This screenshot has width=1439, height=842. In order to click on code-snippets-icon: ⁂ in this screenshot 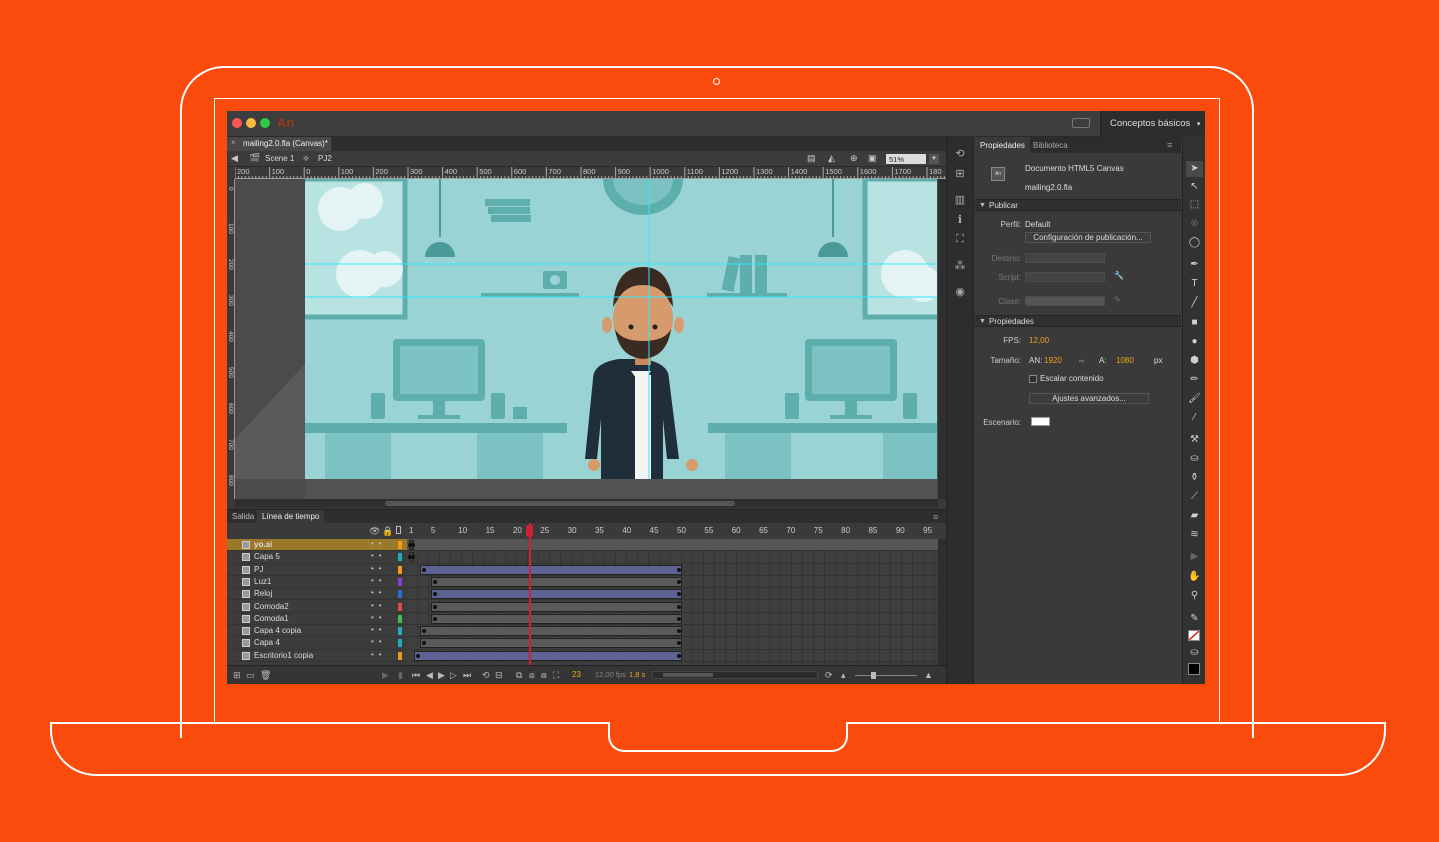, I will do `click(960, 266)`.